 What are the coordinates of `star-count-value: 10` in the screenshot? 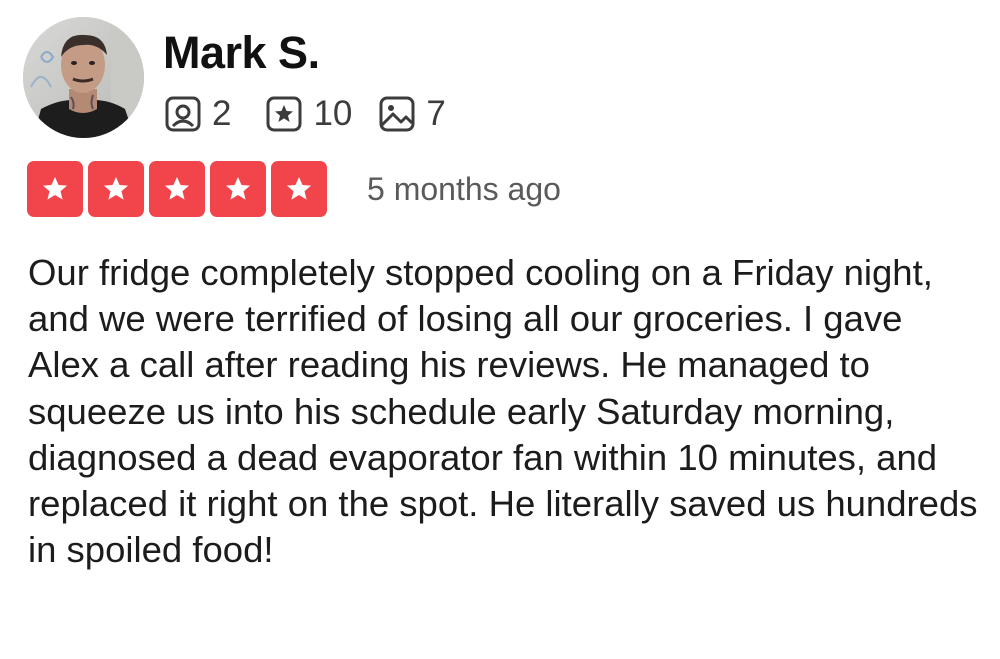 It's located at (333, 113).